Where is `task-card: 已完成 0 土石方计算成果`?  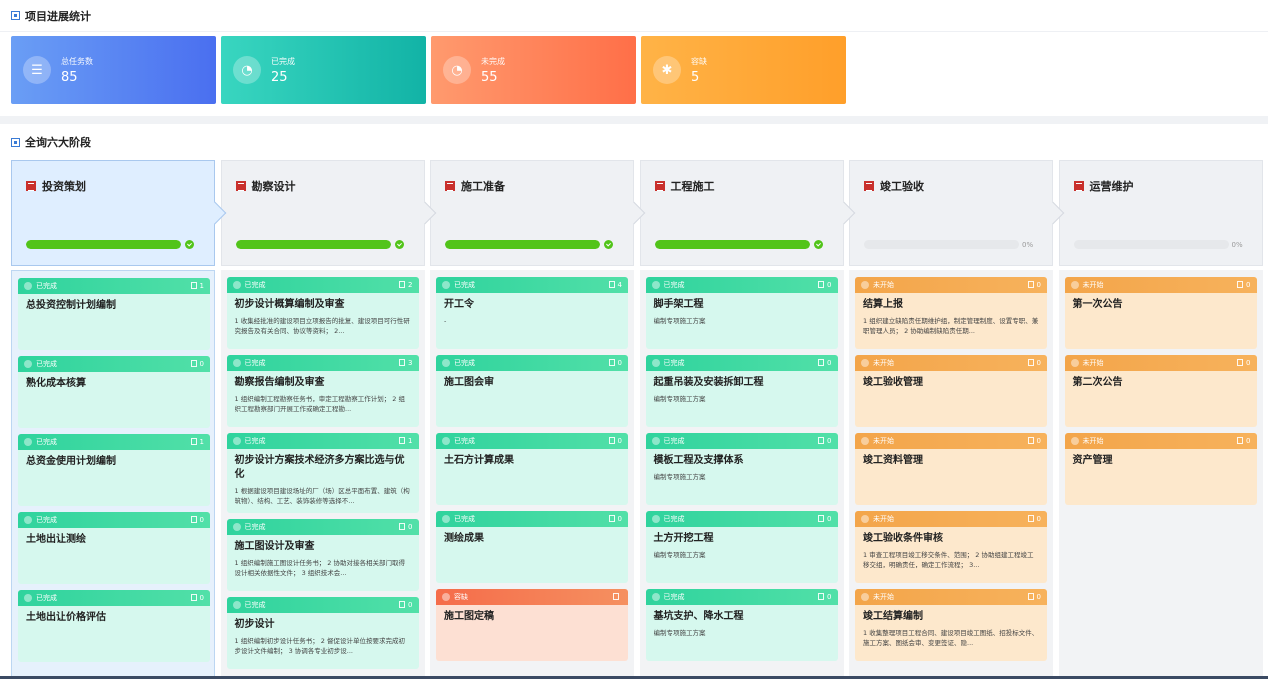
task-card: 已完成 0 土石方计算成果 is located at coordinates (532, 469).